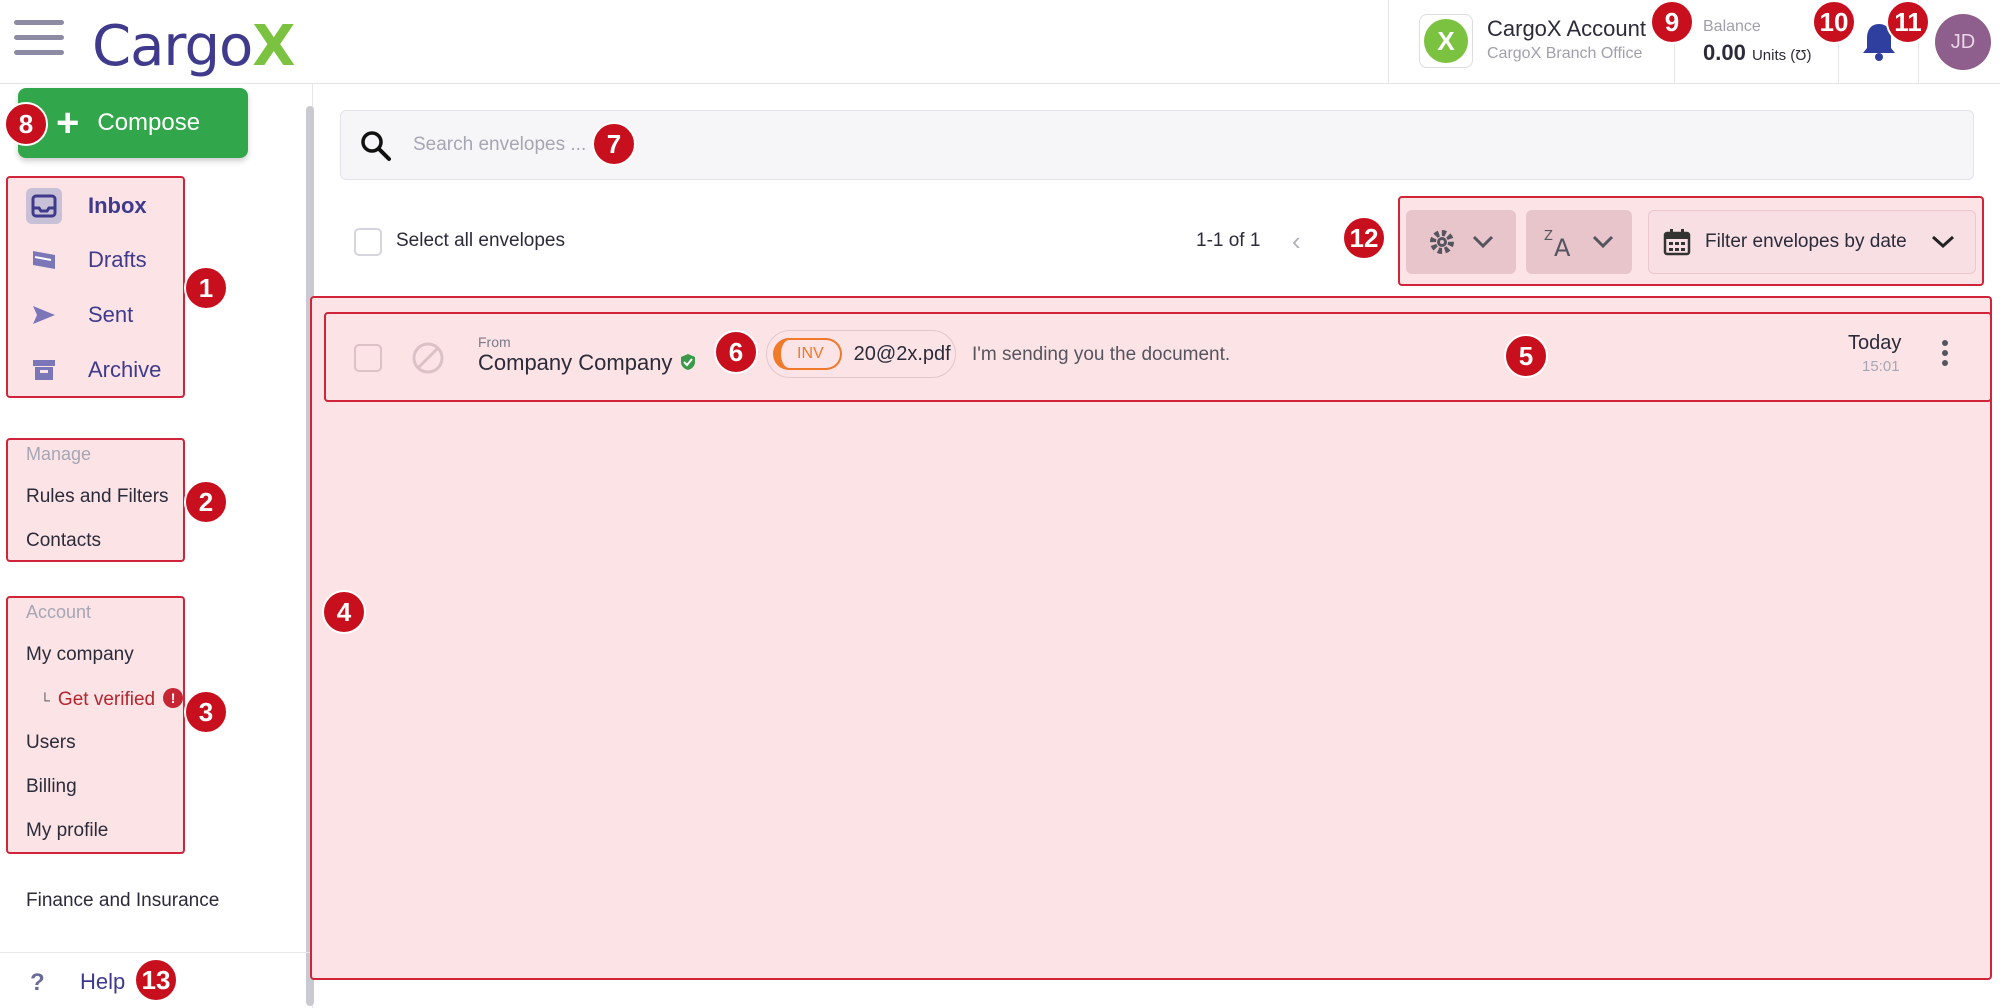 The width and height of the screenshot is (2000, 1008). I want to click on svg-text: Z, so click(1548, 236).